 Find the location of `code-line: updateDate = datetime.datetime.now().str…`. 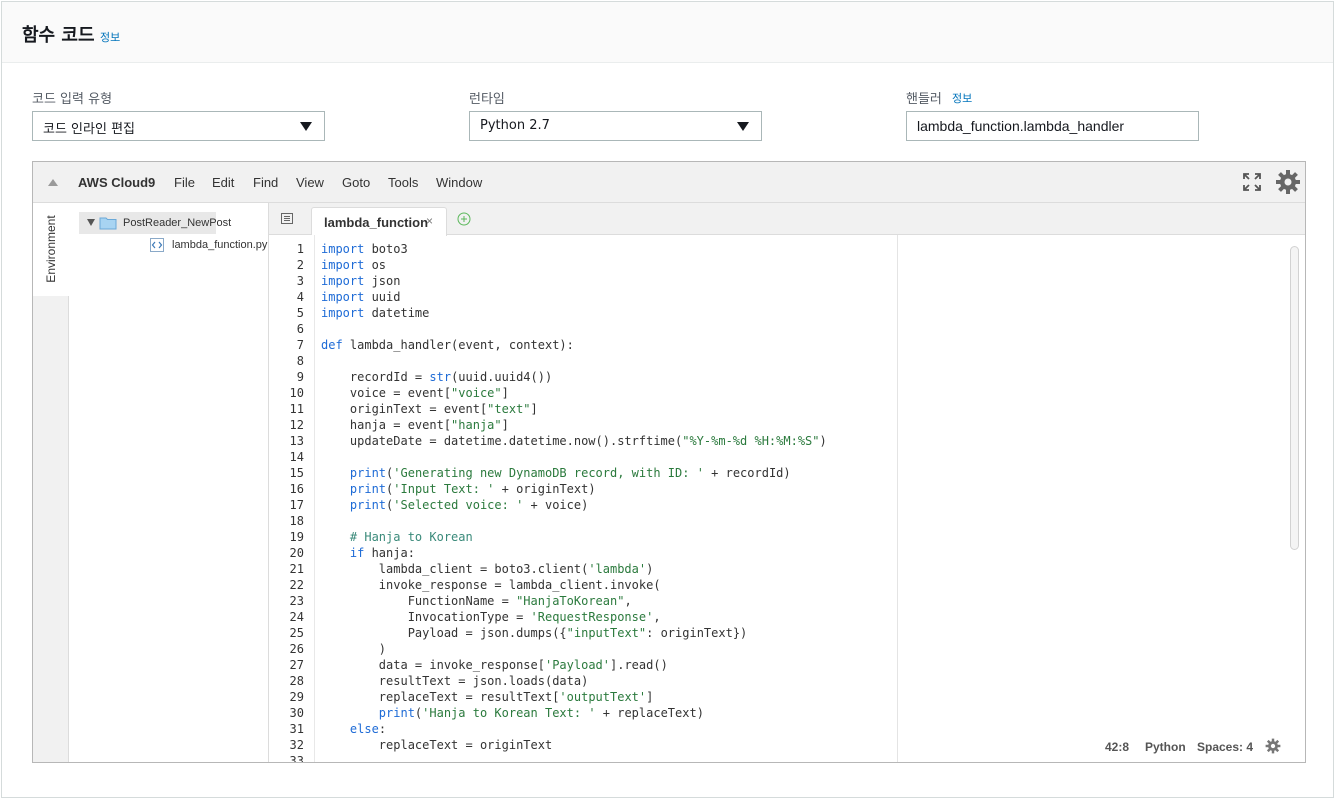

code-line: updateDate = datetime.datetime.now().str… is located at coordinates (574, 441).